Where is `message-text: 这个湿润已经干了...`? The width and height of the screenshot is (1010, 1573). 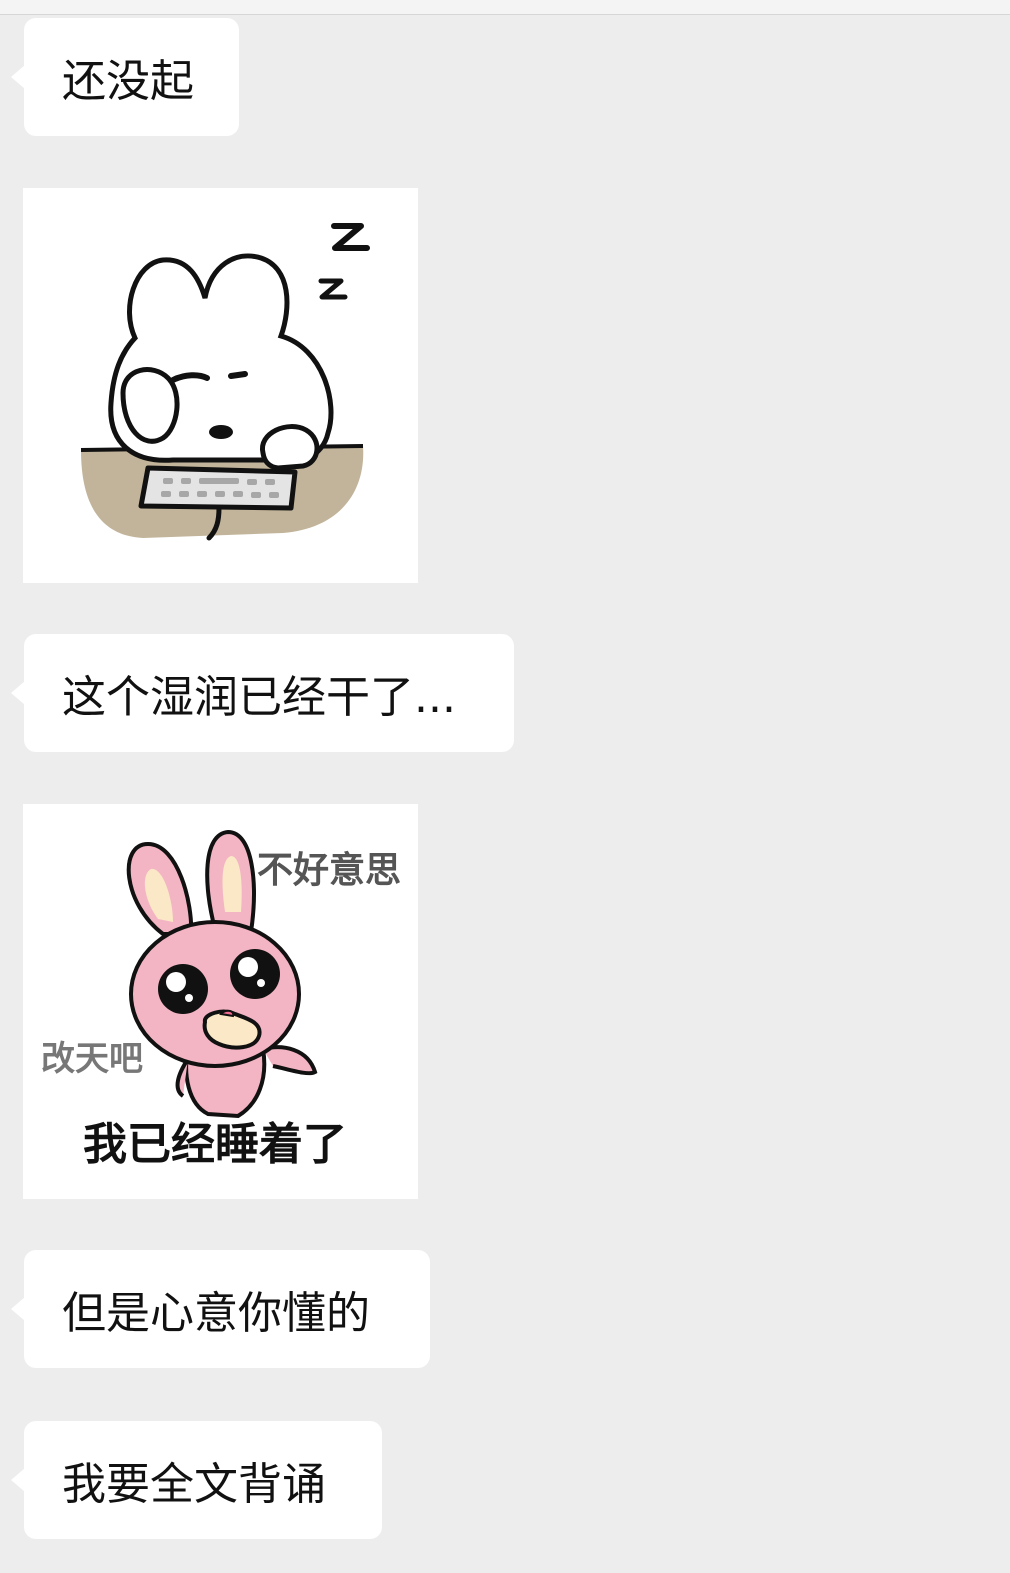 message-text: 这个湿润已经干了... is located at coordinates (259, 697).